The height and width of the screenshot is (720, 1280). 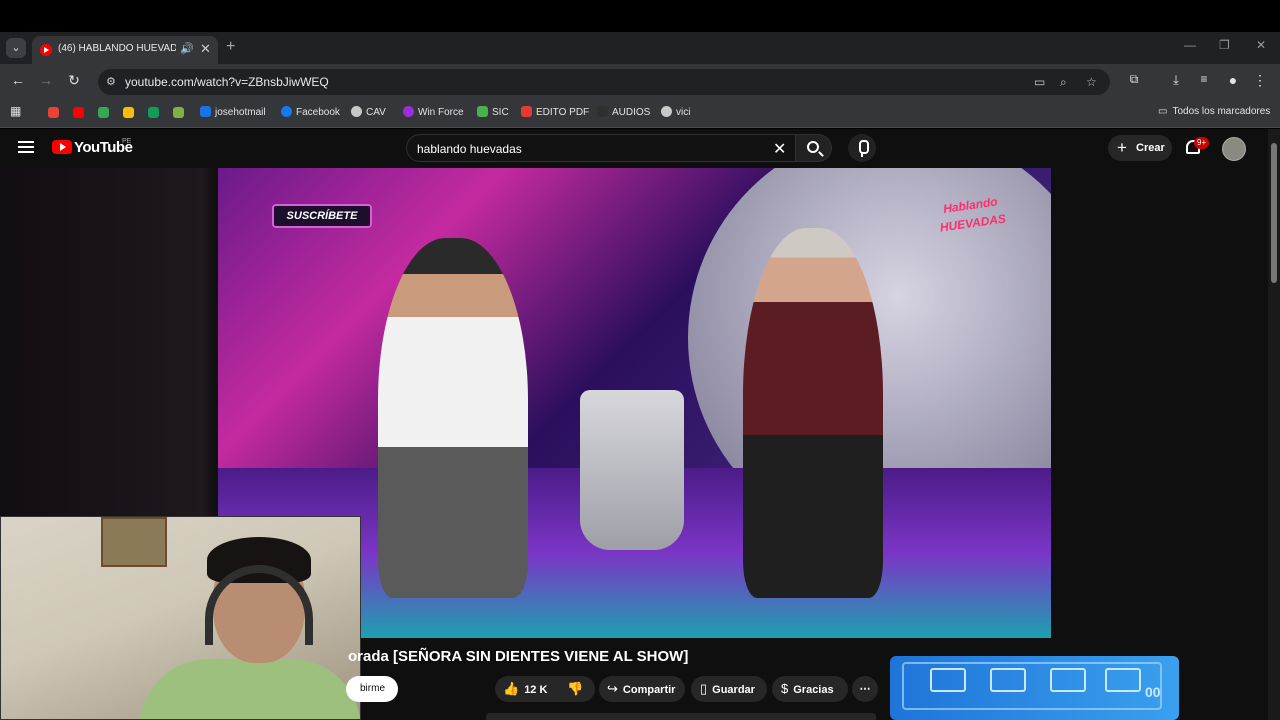 I want to click on forward-icon: →, so click(x=46, y=80).